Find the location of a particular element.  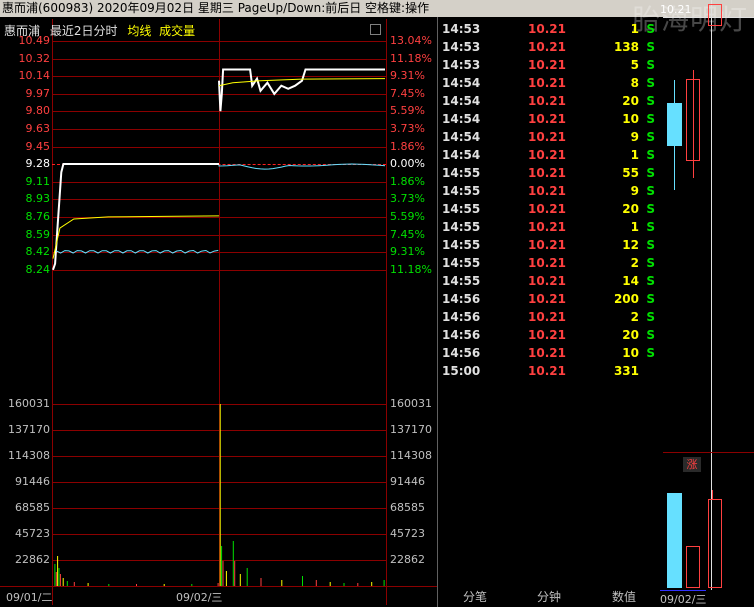

trade-row: 14:55 10.21 2 S is located at coordinates (552, 263).